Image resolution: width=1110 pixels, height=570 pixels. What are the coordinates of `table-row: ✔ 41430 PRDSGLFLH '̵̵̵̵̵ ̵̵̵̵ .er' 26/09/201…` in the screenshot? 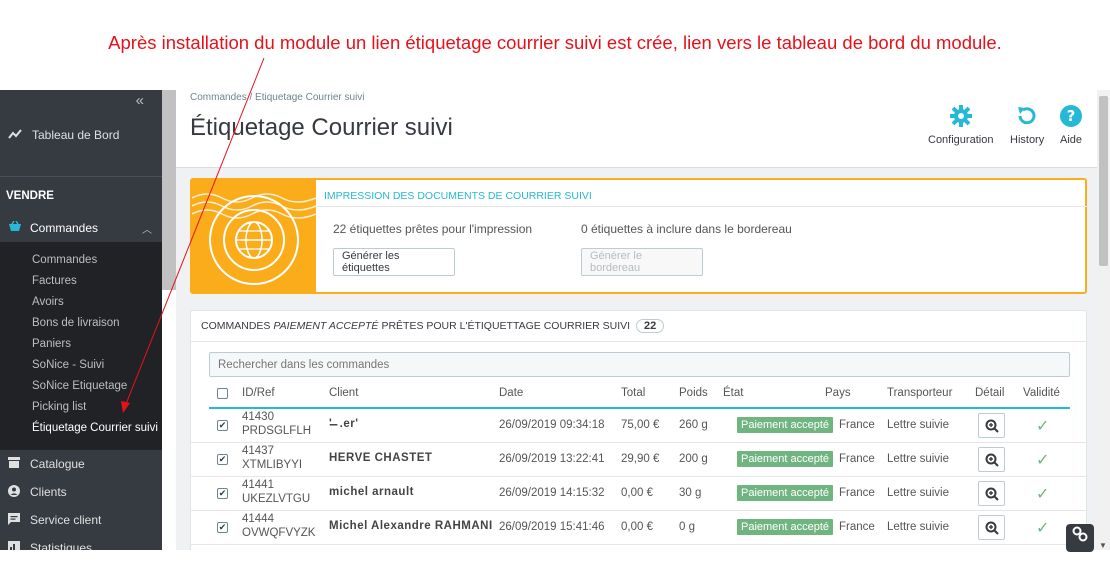 It's located at (638, 426).